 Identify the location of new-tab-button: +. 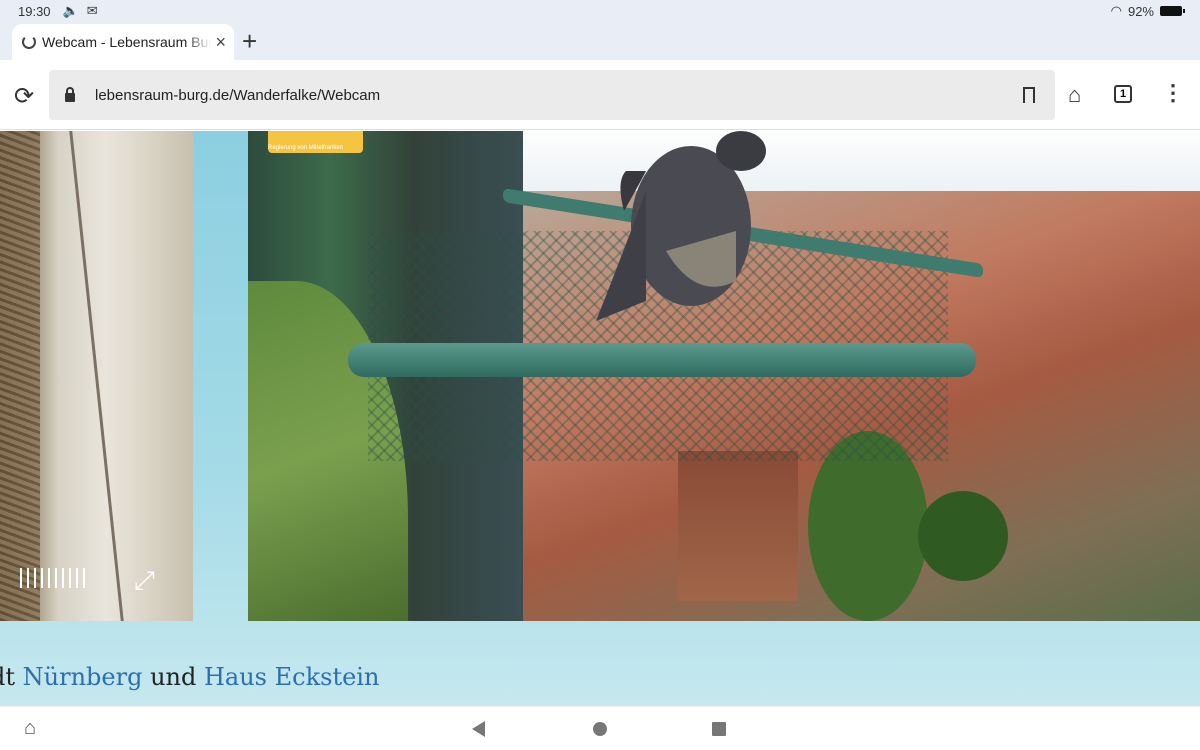
(249, 41).